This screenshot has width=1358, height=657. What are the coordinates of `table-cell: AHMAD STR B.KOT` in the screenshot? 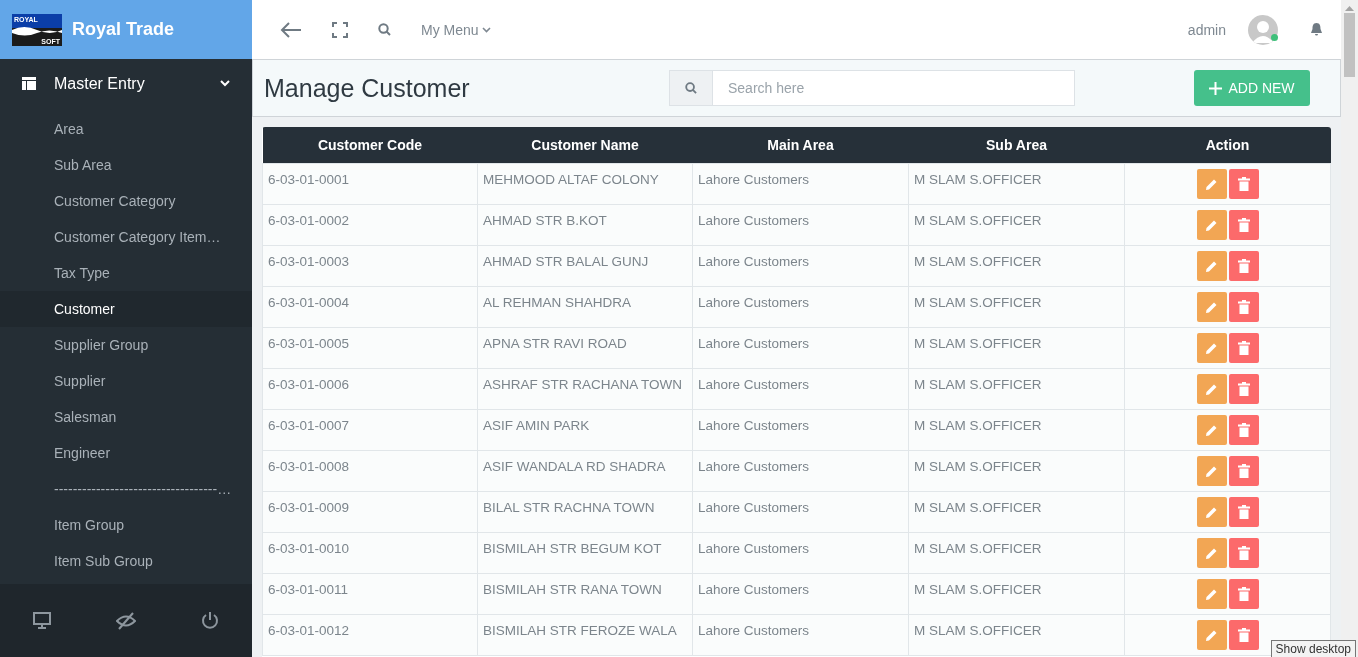 It's located at (585, 225).